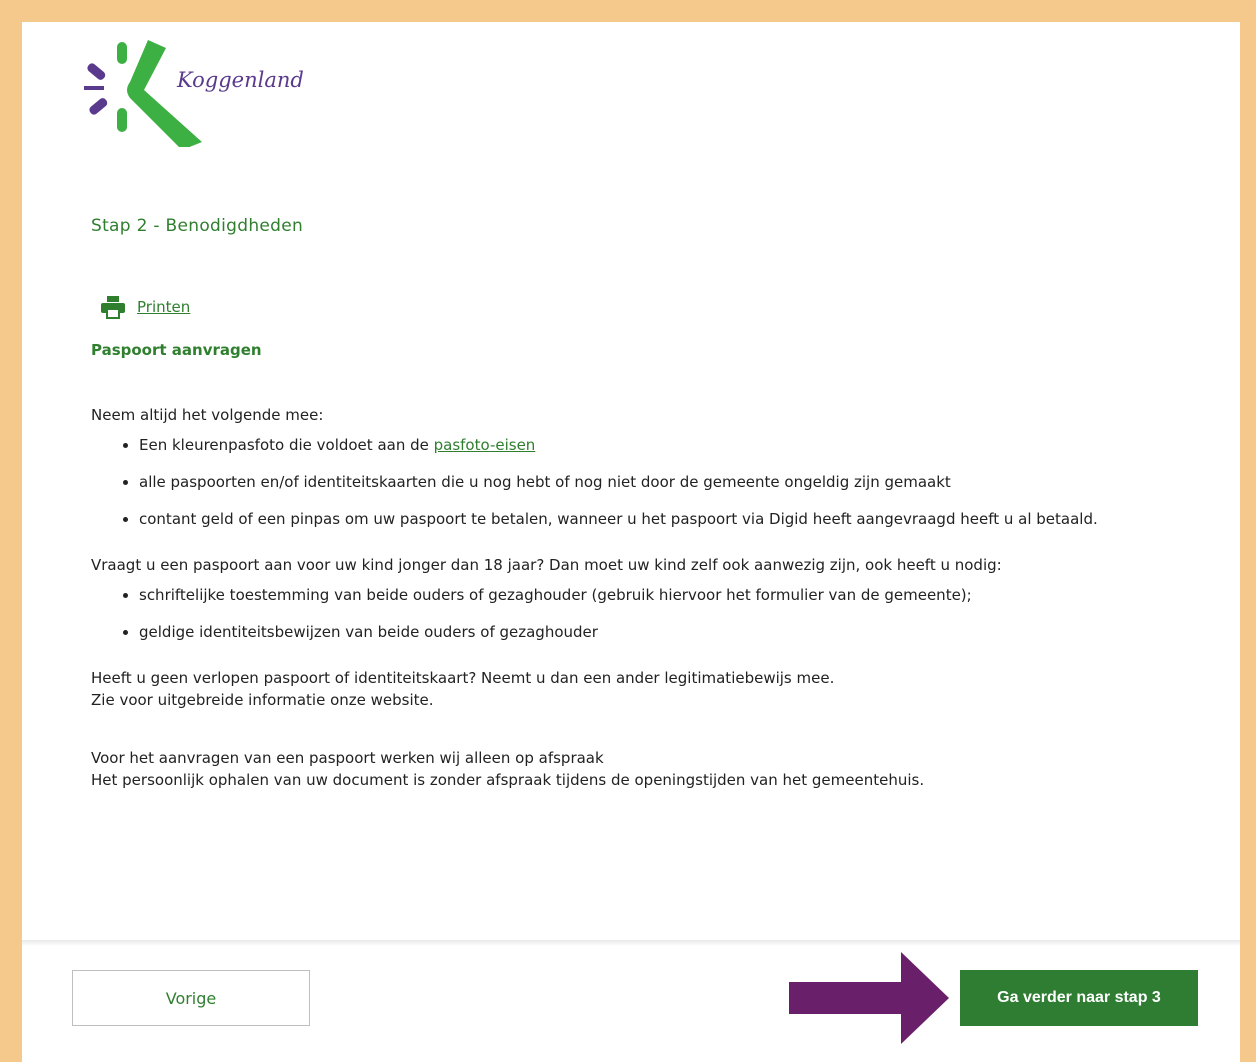 This screenshot has height=1062, width=1256. Describe the element at coordinates (197, 226) in the screenshot. I see `step-title: Stap 2 - Benodigdheden` at that location.